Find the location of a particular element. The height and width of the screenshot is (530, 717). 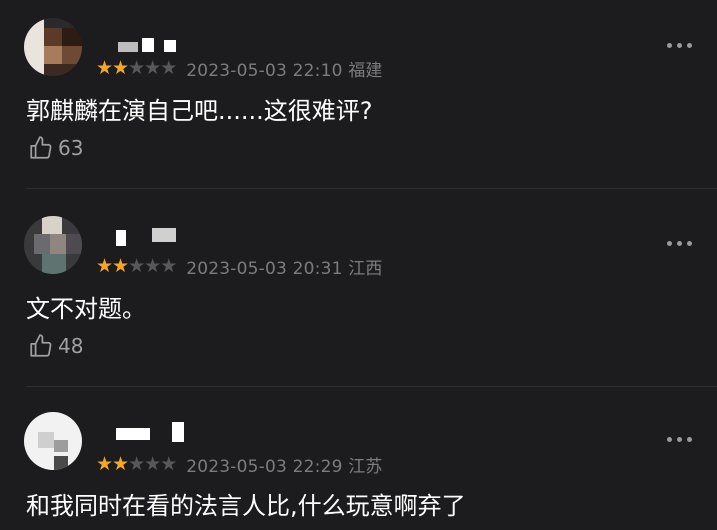

comment-meta: ★ ★ ★ ★ ★ 2023-05-03 22:10 福建 is located at coordinates (239, 68).